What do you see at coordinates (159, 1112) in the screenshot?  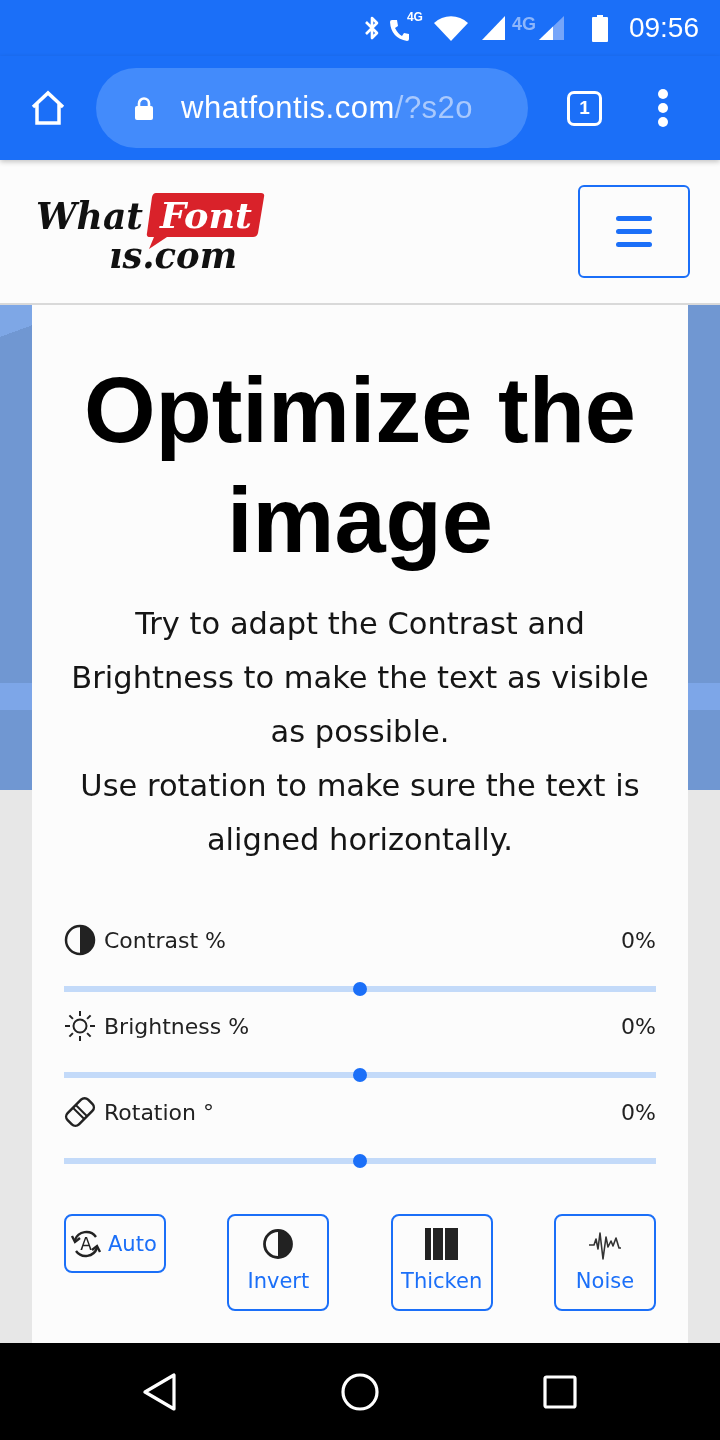 I see `slider-label: Rotation °` at bounding box center [159, 1112].